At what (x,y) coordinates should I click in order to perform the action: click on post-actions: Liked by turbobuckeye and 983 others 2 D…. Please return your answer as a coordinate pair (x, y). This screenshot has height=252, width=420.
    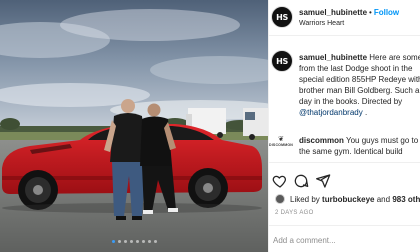
    Looking at the image, I should click on (344, 207).